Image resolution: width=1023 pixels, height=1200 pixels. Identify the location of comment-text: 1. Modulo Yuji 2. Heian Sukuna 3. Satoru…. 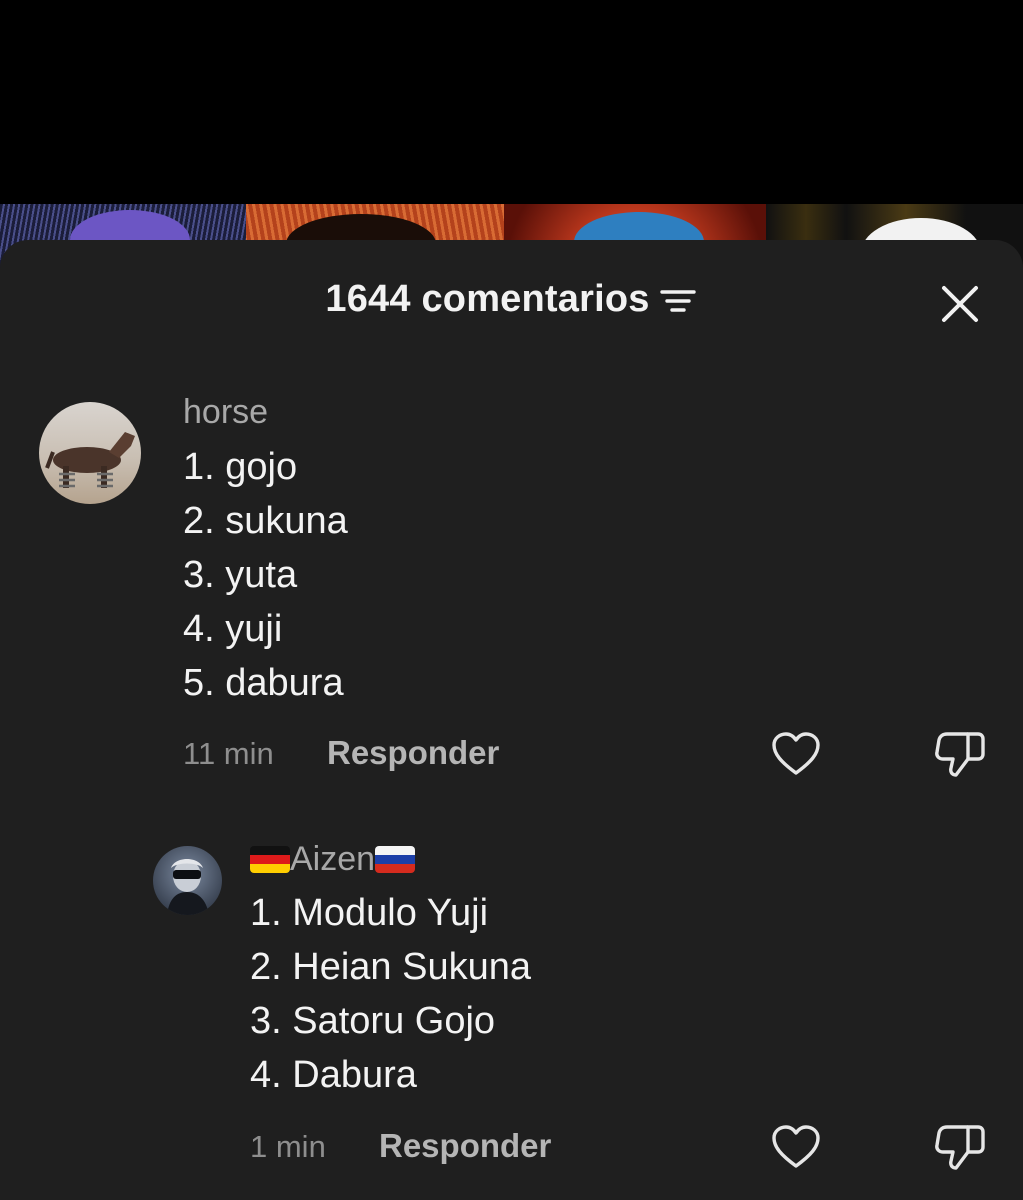
(390, 994).